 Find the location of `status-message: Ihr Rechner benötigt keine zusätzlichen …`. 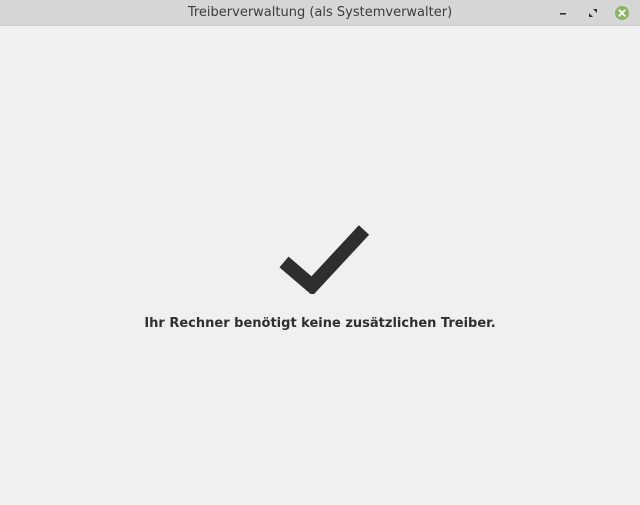

status-message: Ihr Rechner benötigt keine zusätzlichen … is located at coordinates (320, 323).